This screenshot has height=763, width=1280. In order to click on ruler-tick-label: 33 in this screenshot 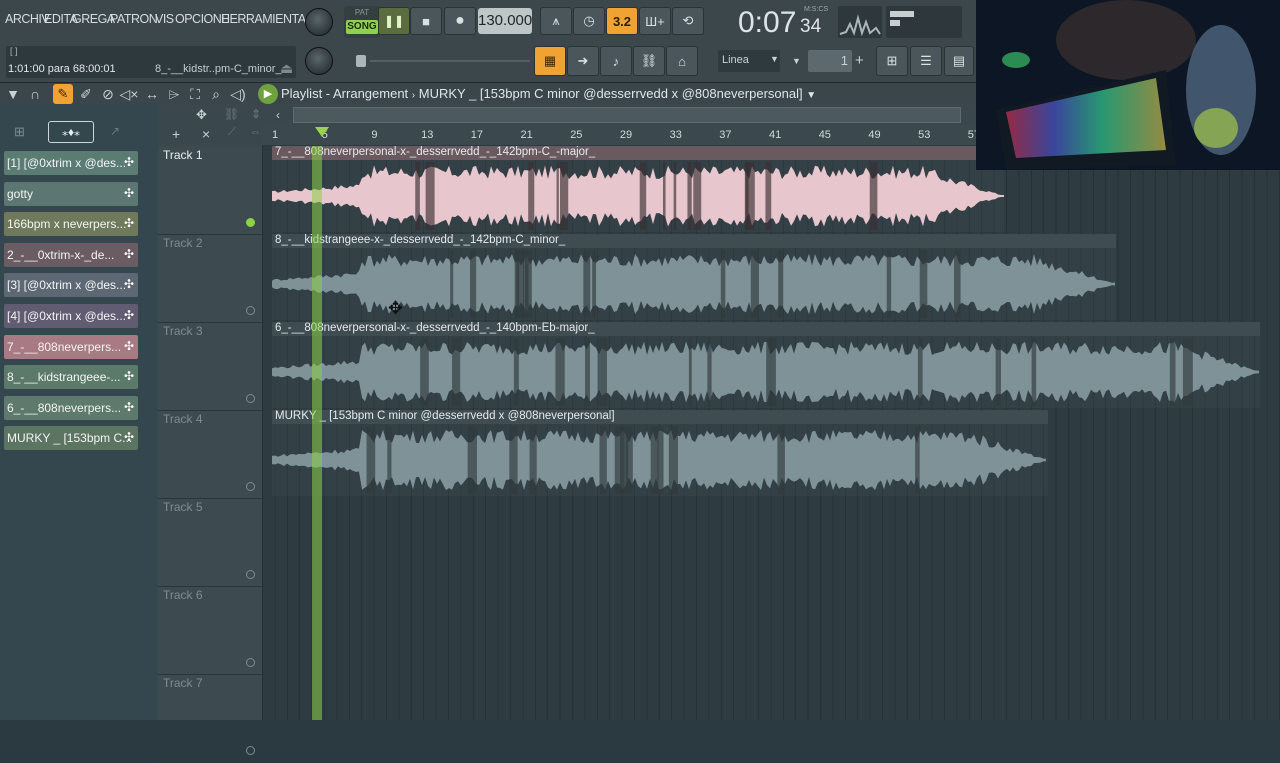, I will do `click(675, 135)`.